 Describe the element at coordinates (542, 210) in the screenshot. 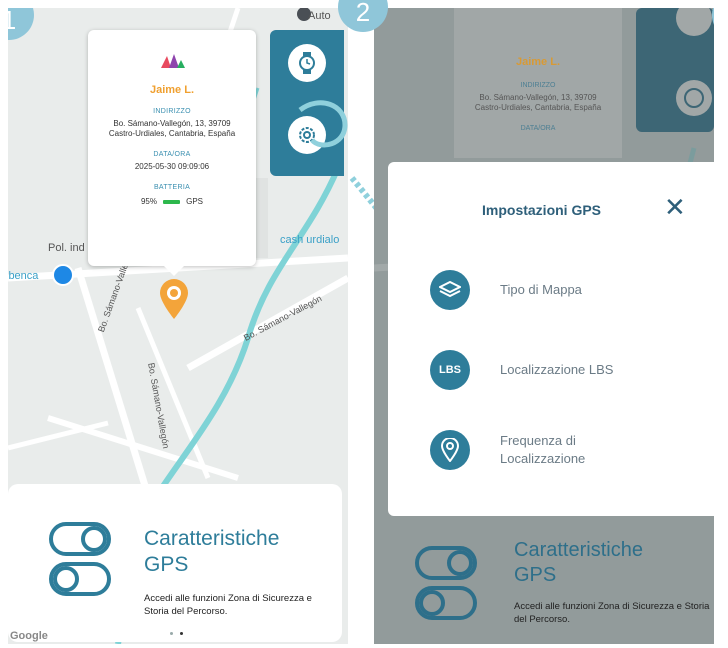

I see `modal-title: Impostazioni GPS` at that location.